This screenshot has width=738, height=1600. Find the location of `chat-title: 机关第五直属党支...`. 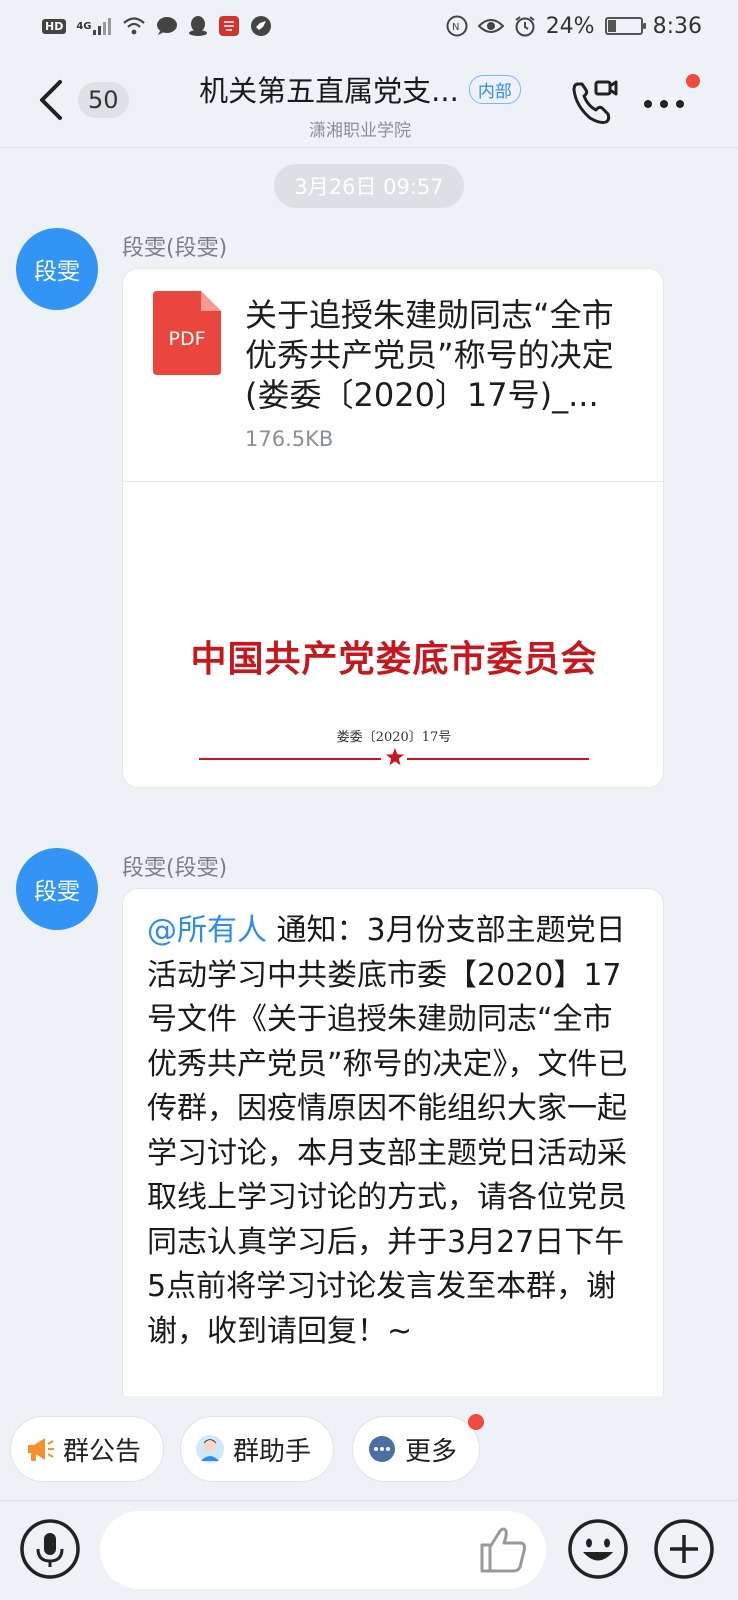

chat-title: 机关第五直属党支... is located at coordinates (329, 91).